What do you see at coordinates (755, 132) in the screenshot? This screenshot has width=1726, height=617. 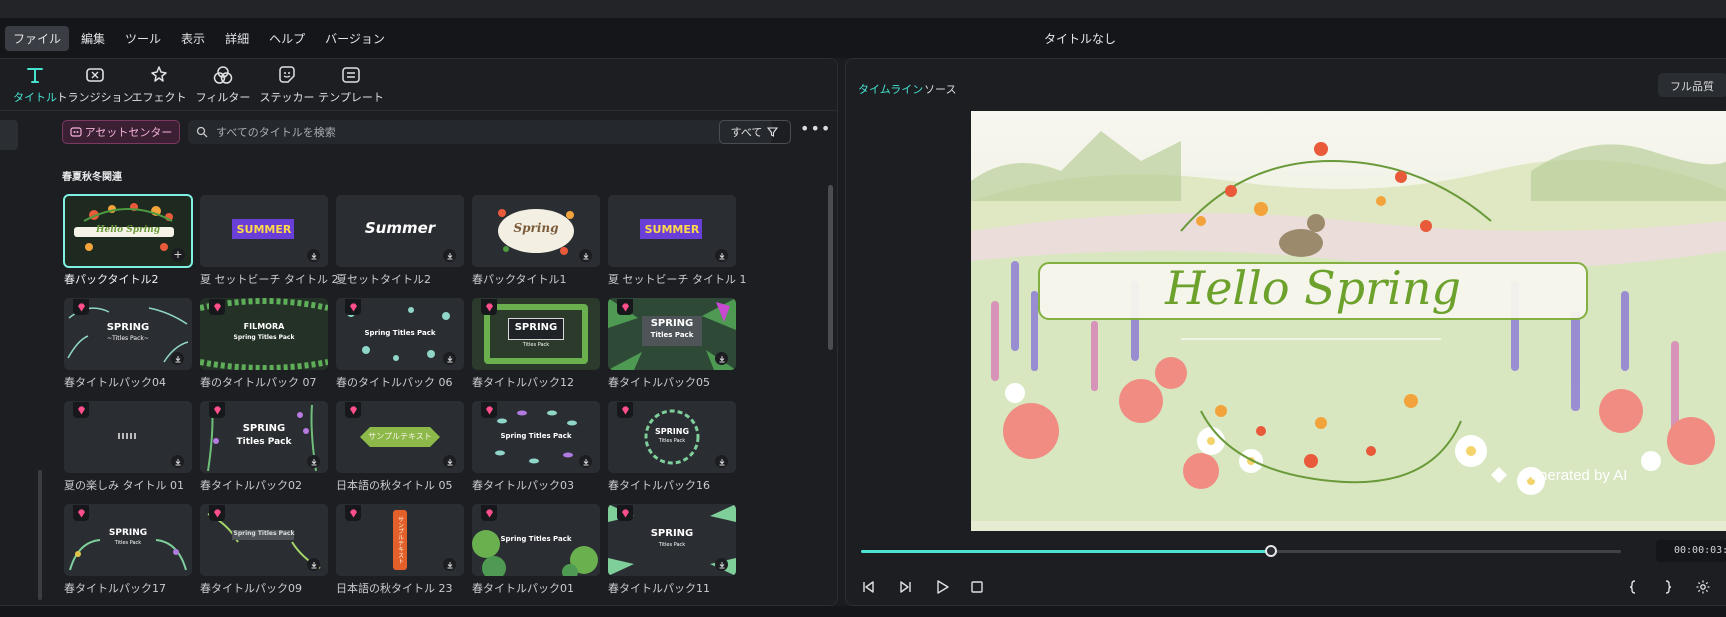 I see `filter-all-button: すべて` at bounding box center [755, 132].